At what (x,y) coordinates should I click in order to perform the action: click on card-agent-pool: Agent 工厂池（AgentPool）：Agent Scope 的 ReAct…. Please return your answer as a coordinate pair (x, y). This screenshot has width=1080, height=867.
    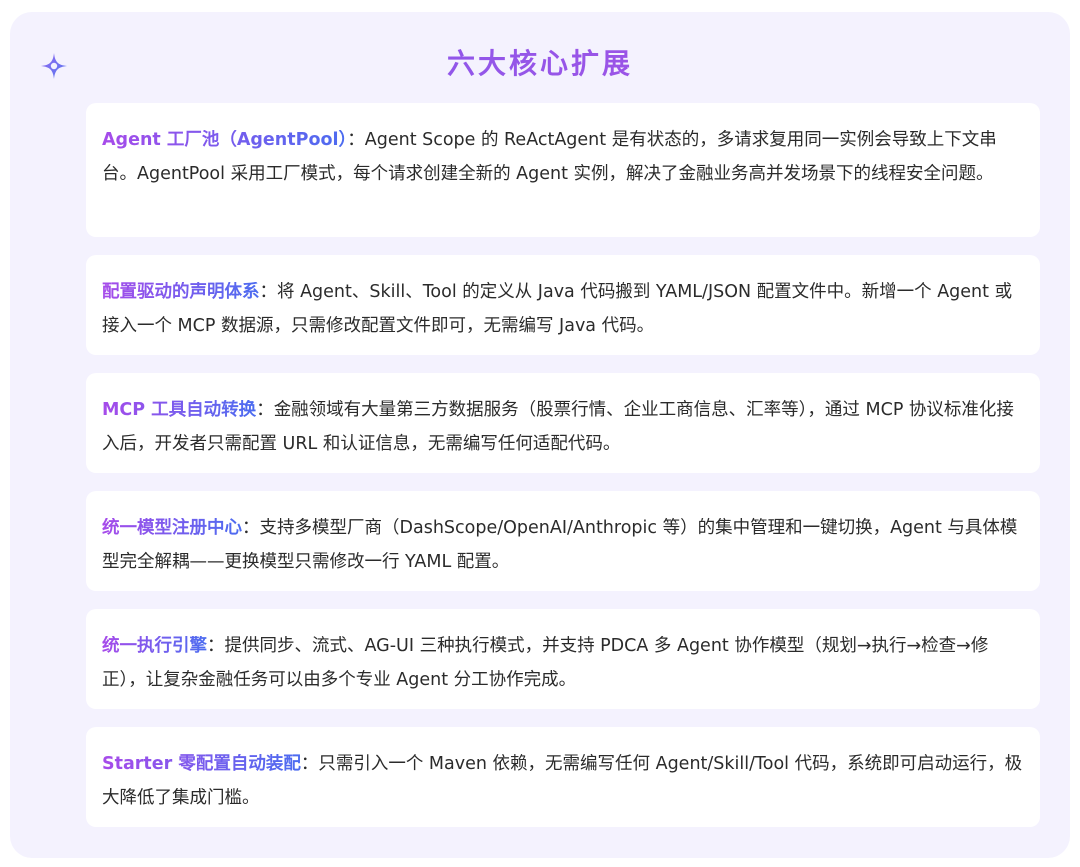
    Looking at the image, I should click on (563, 170).